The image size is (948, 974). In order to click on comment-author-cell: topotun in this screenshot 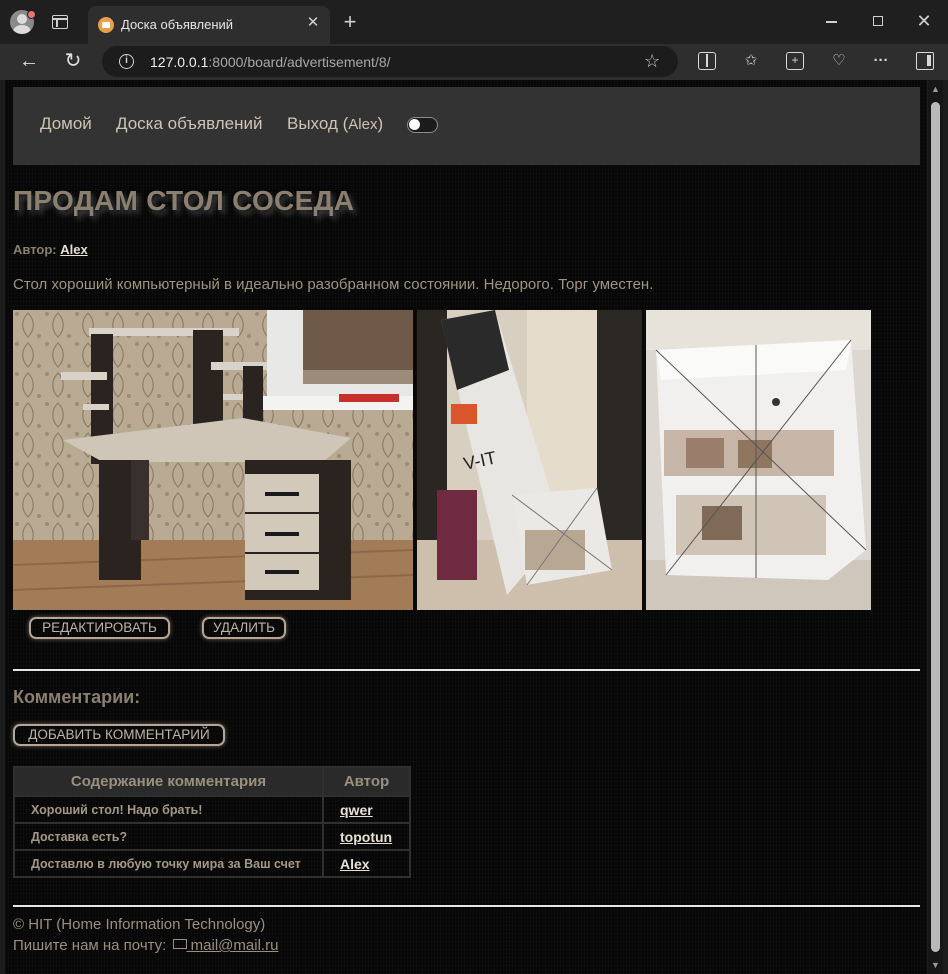, I will do `click(366, 836)`.